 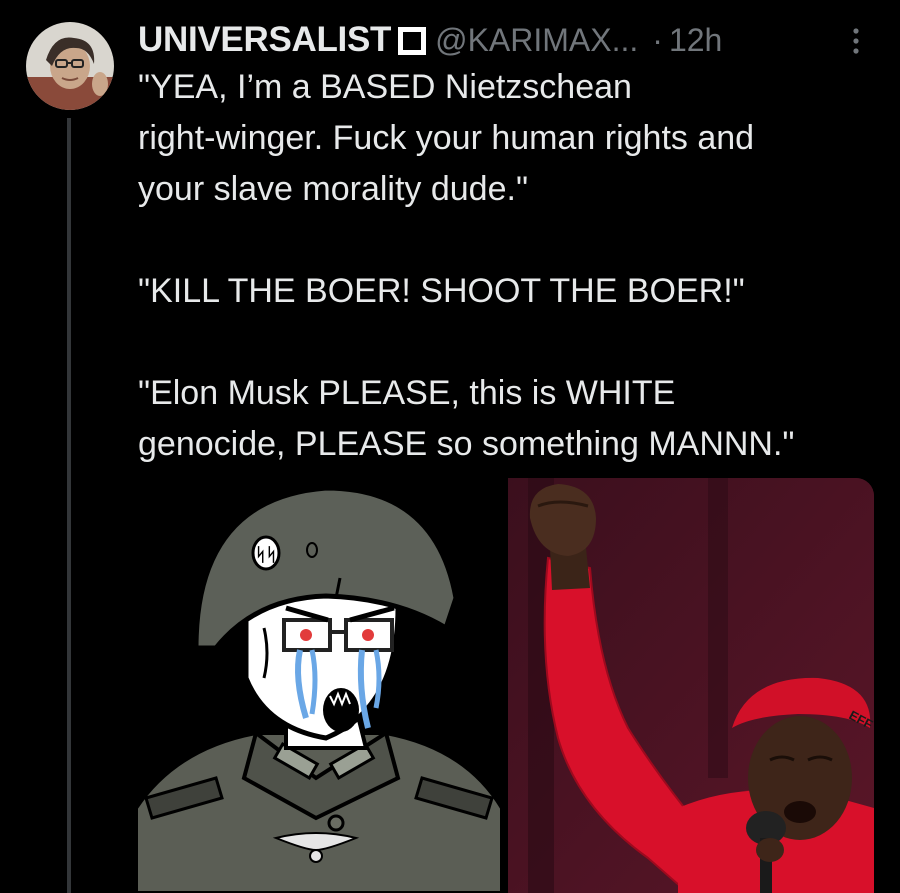 I want to click on author-avatar, so click(x=70, y=66).